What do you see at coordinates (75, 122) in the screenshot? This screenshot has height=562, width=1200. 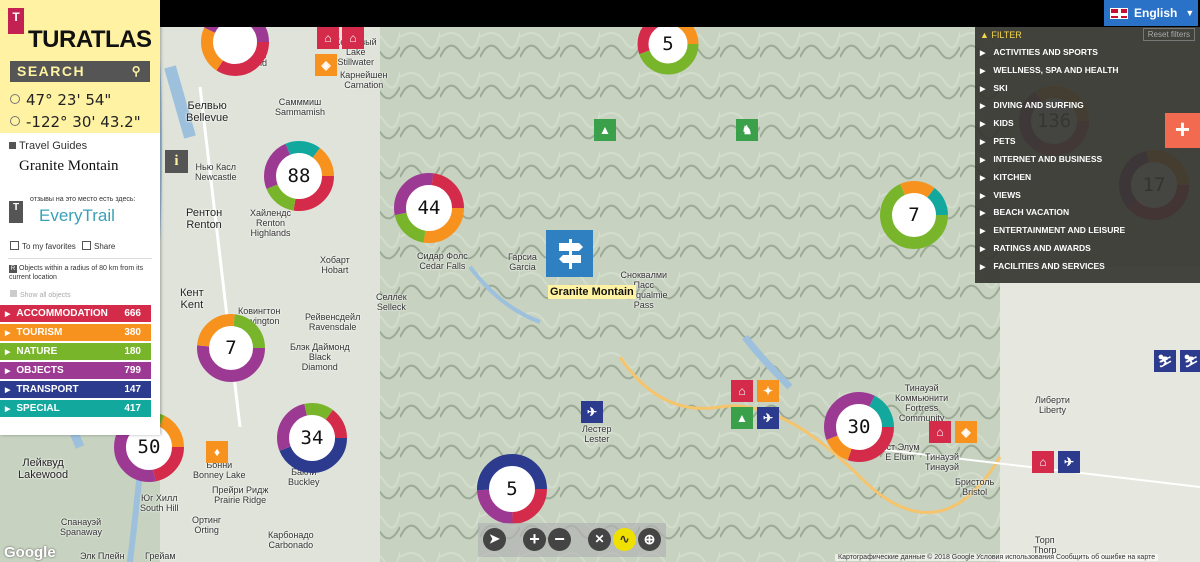 I see `longitude-readout: -122° 30' 43.2"` at bounding box center [75, 122].